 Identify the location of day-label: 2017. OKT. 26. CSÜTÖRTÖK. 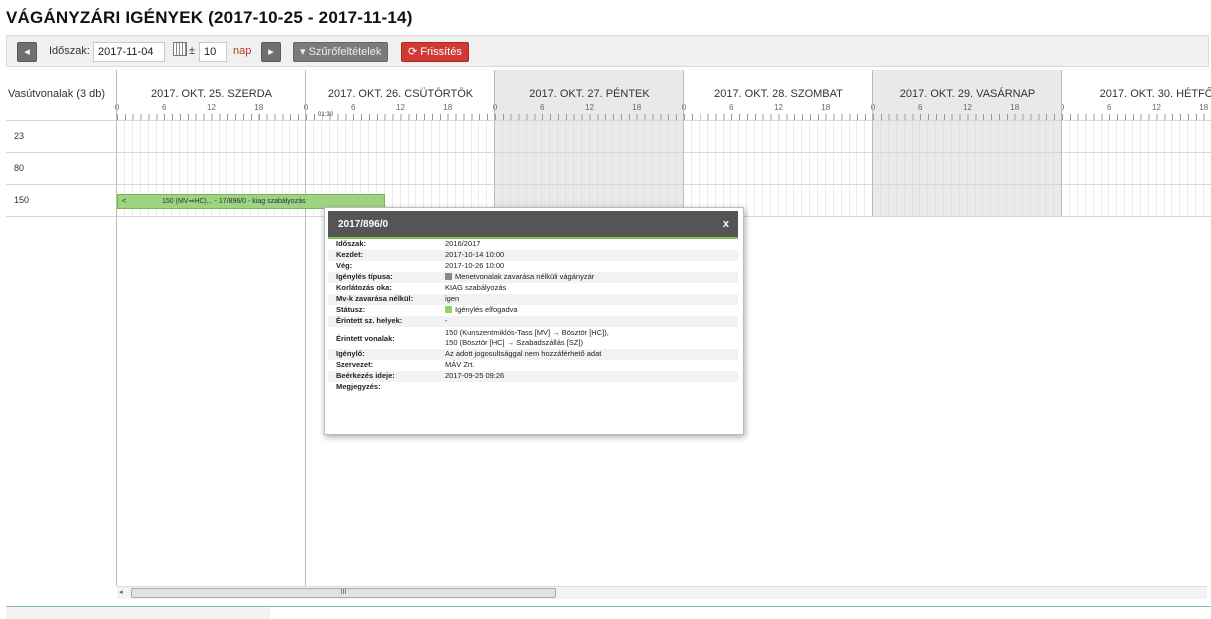
(400, 94).